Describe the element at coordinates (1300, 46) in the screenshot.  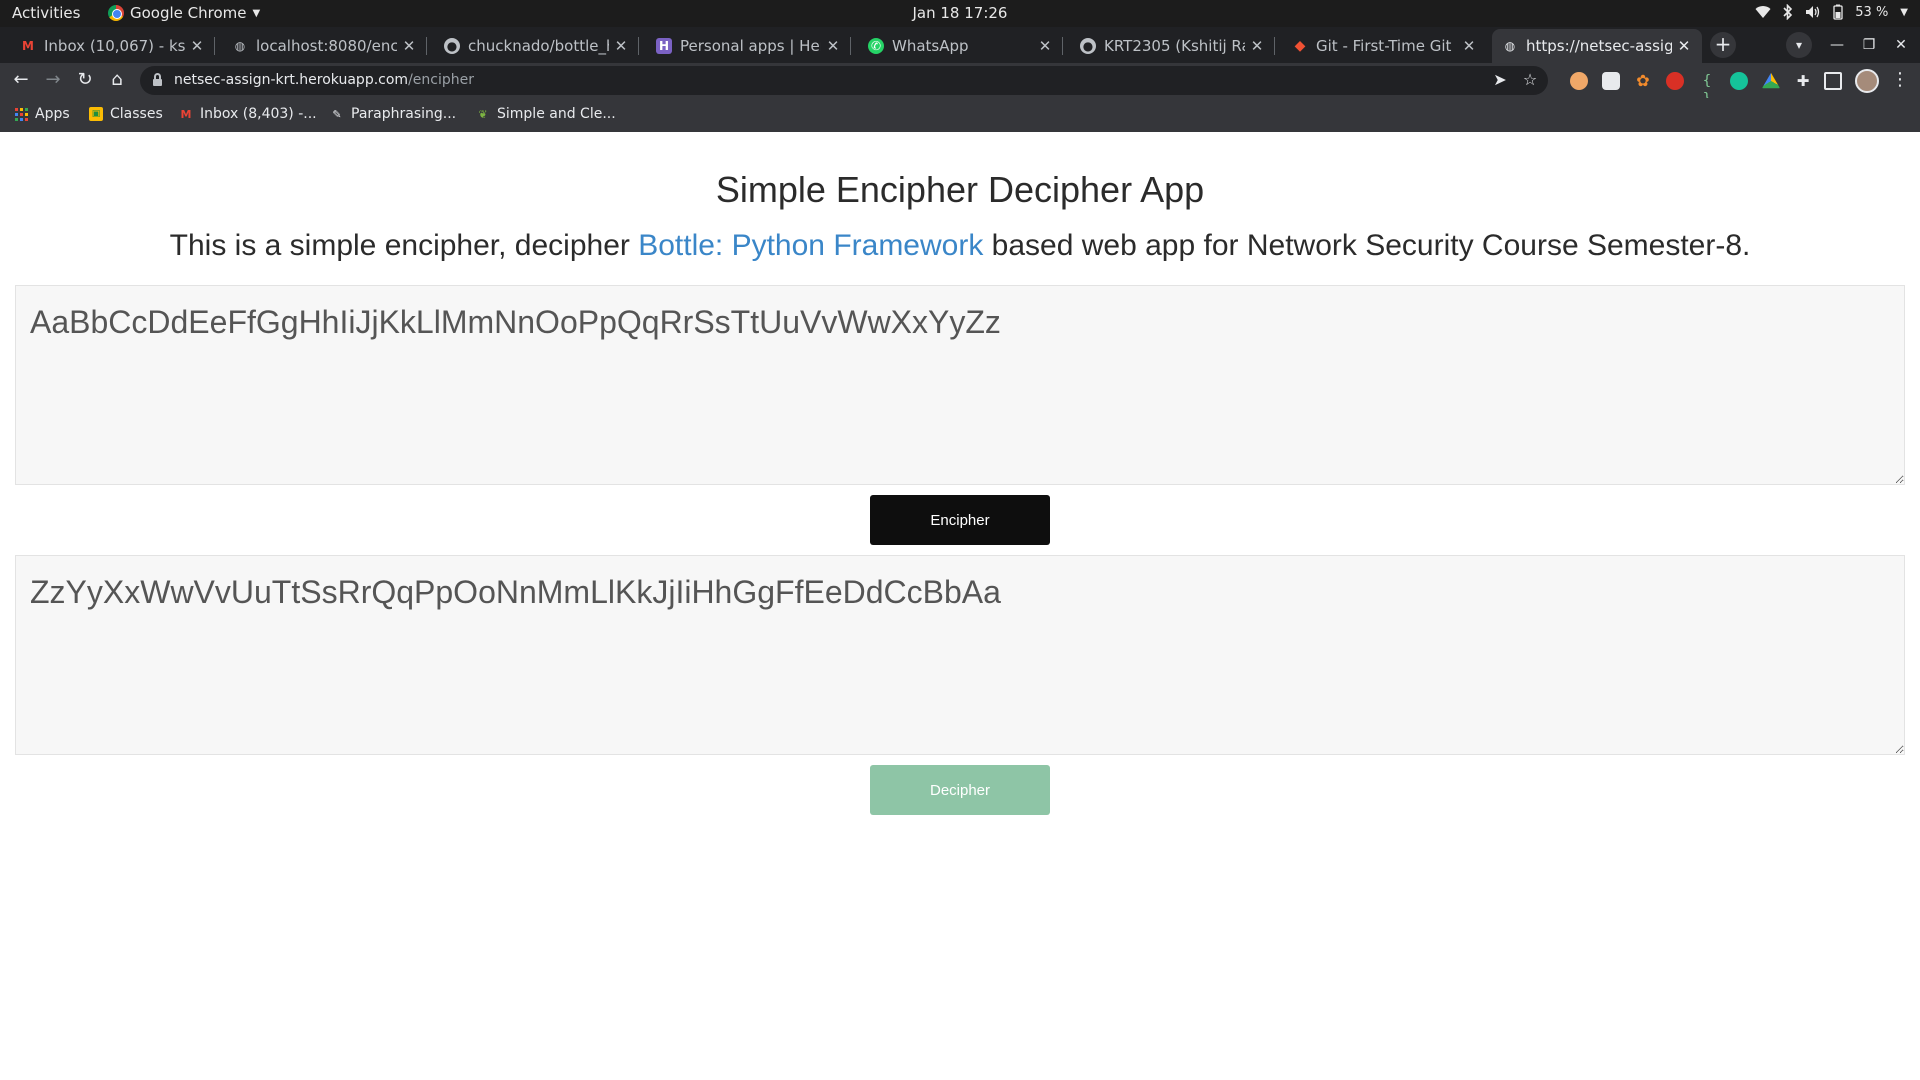
I see `git-icon: ◆` at that location.